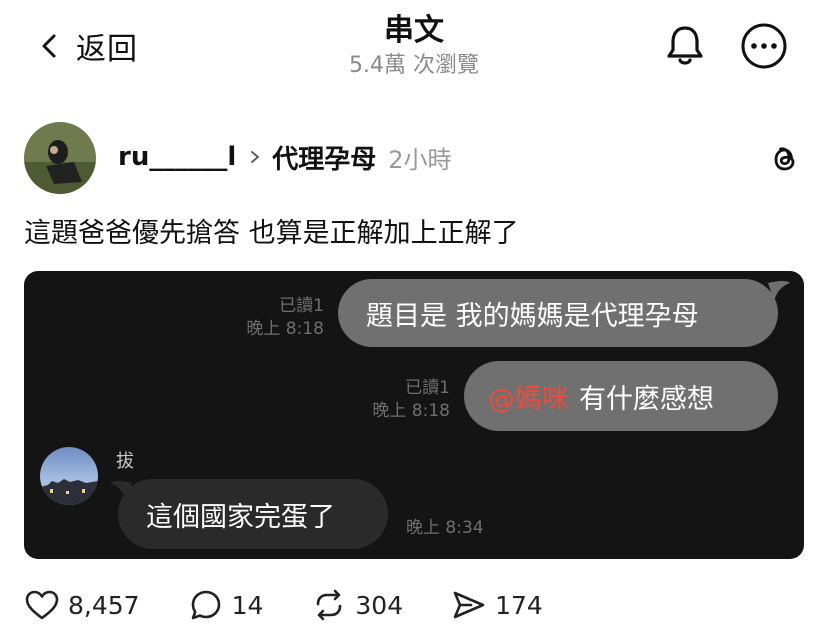 The image size is (828, 644). What do you see at coordinates (420, 159) in the screenshot?
I see `post-time: 2小時` at bounding box center [420, 159].